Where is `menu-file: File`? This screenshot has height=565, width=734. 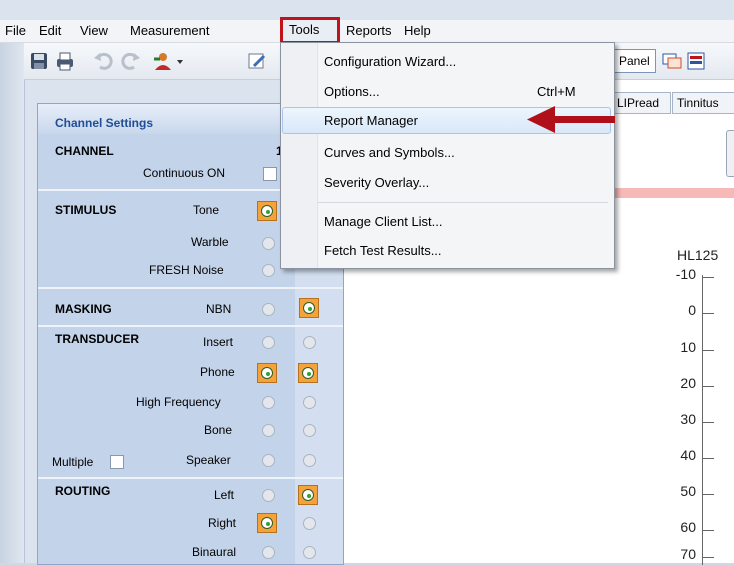 menu-file: File is located at coordinates (15, 30).